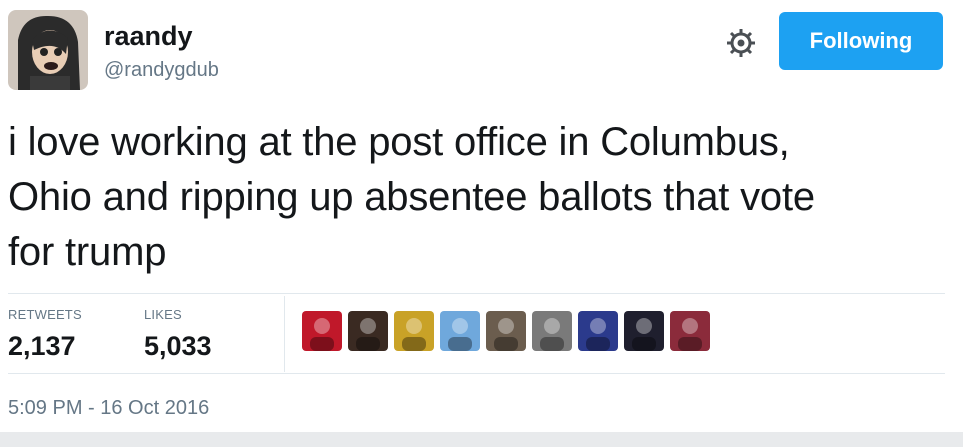 The height and width of the screenshot is (447, 963). Describe the element at coordinates (481, 439) in the screenshot. I see `bottom-bar` at that location.